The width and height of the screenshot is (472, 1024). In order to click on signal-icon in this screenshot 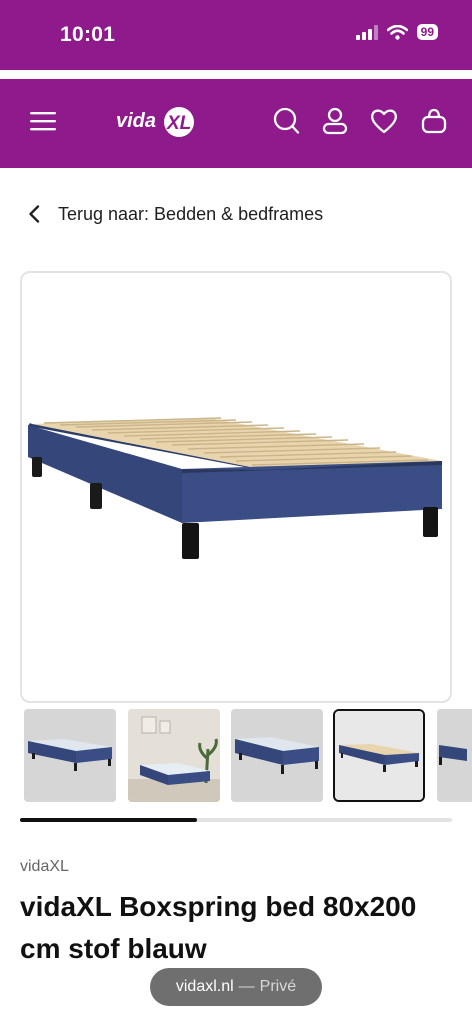, I will do `click(366, 32)`.